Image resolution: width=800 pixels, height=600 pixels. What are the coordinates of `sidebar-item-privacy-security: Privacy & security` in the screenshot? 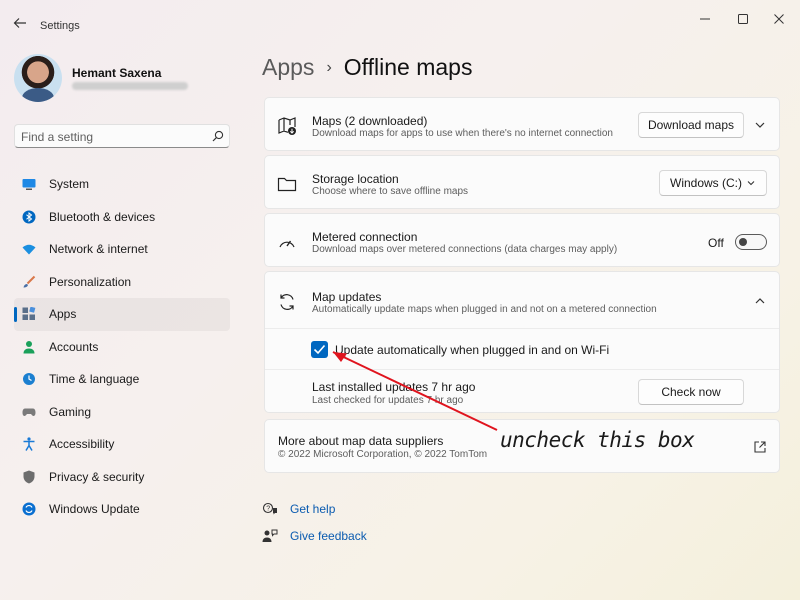 It's located at (122, 477).